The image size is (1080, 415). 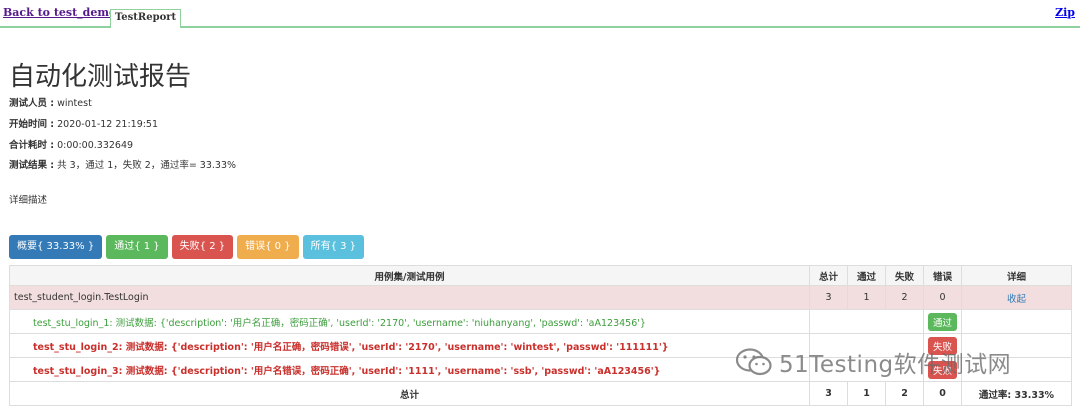 What do you see at coordinates (202, 247) in the screenshot?
I see `filter-fail-button: 失败{ 2 }` at bounding box center [202, 247].